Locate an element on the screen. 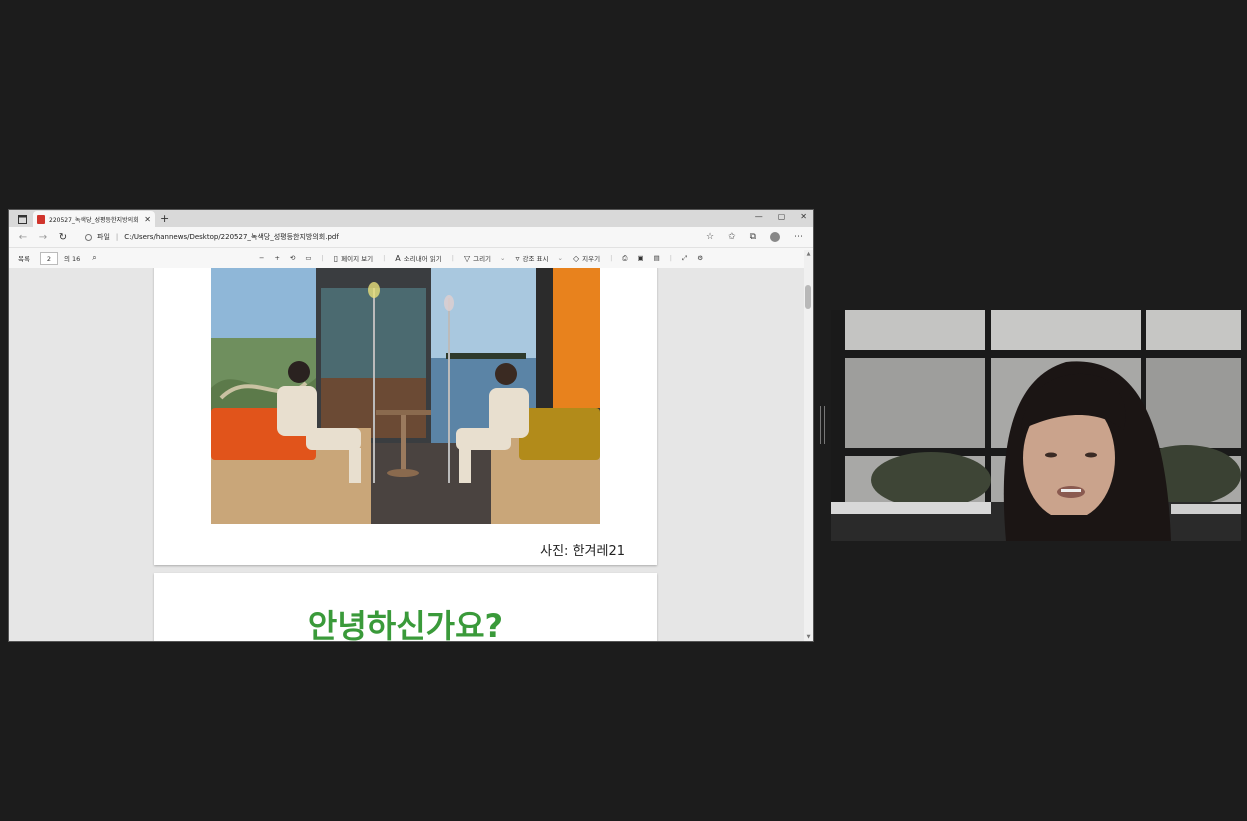  pdf-file-icon is located at coordinates (41, 219).